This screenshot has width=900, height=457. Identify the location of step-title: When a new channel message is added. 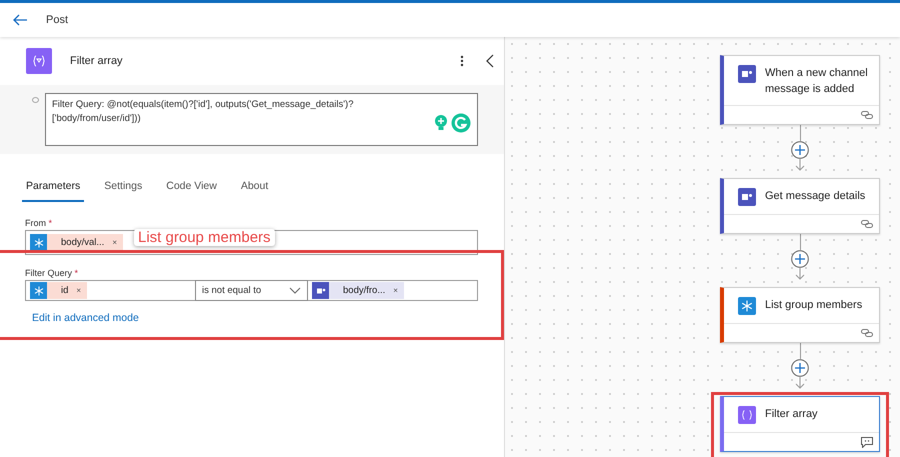
(817, 81).